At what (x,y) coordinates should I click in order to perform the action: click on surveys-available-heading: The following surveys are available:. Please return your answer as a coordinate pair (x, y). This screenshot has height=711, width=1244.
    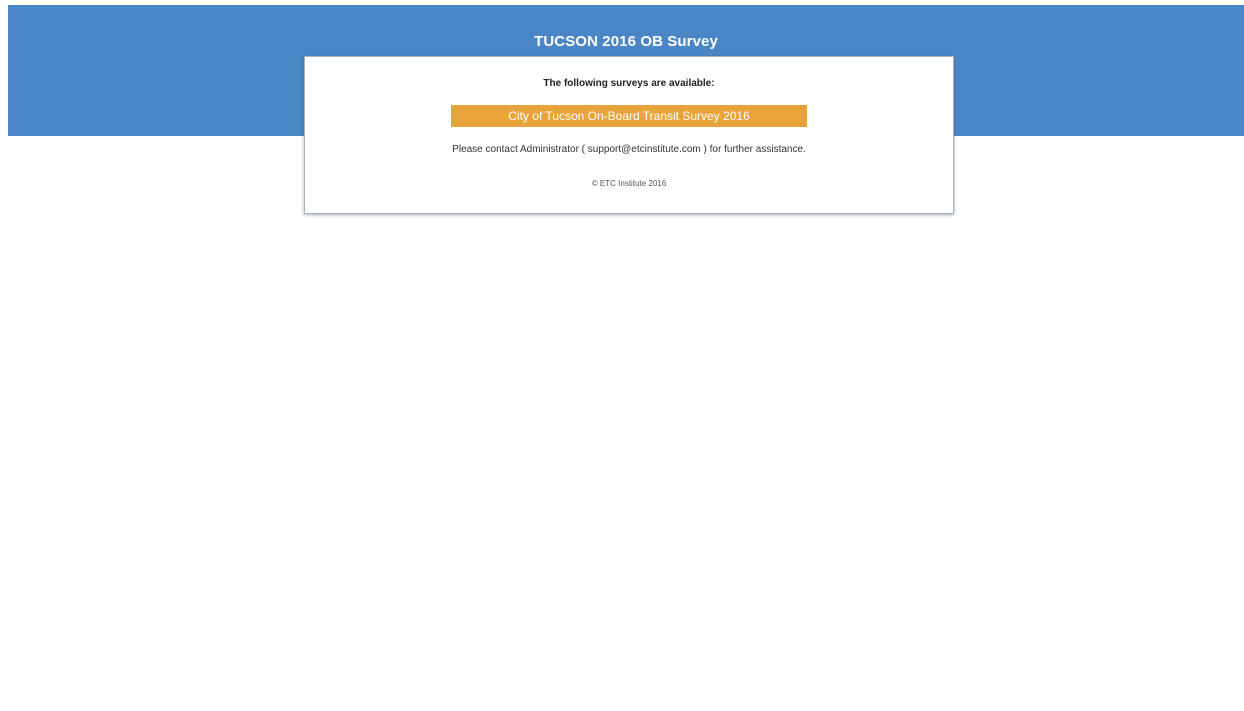
    Looking at the image, I should click on (629, 83).